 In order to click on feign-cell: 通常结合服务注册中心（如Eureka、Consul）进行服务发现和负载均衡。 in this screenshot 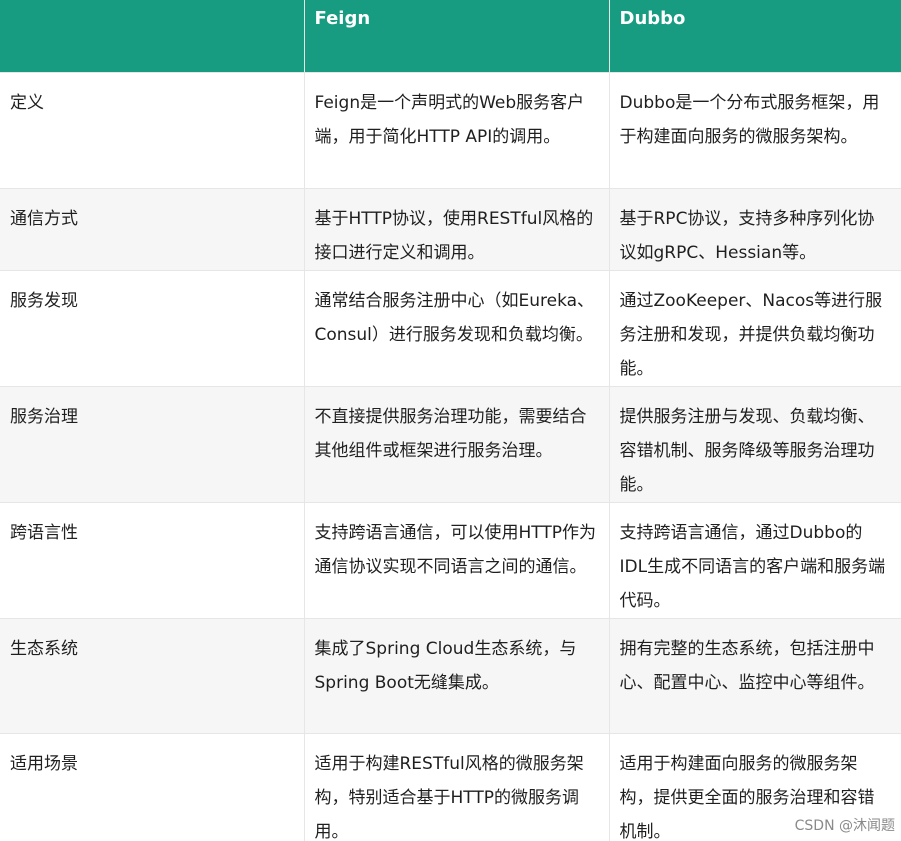, I will do `click(456, 327)`.